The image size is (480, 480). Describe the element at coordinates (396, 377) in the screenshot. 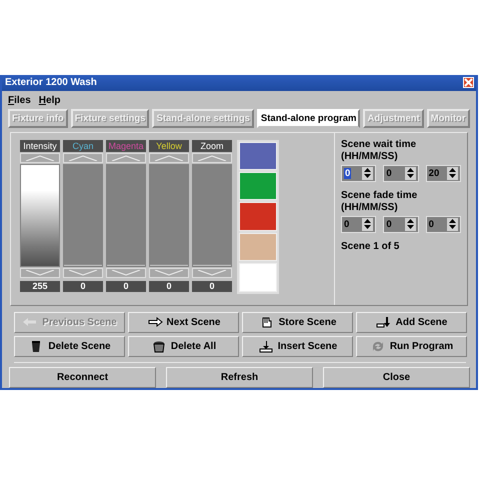

I see `dialog-button: Close` at that location.